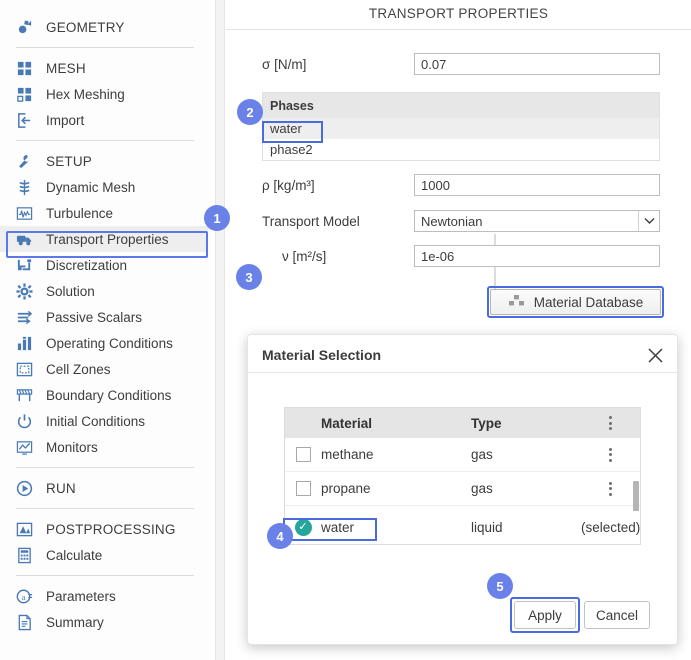  Describe the element at coordinates (288, 185) in the screenshot. I see `rho-label: ρ [kg/m³]` at that location.